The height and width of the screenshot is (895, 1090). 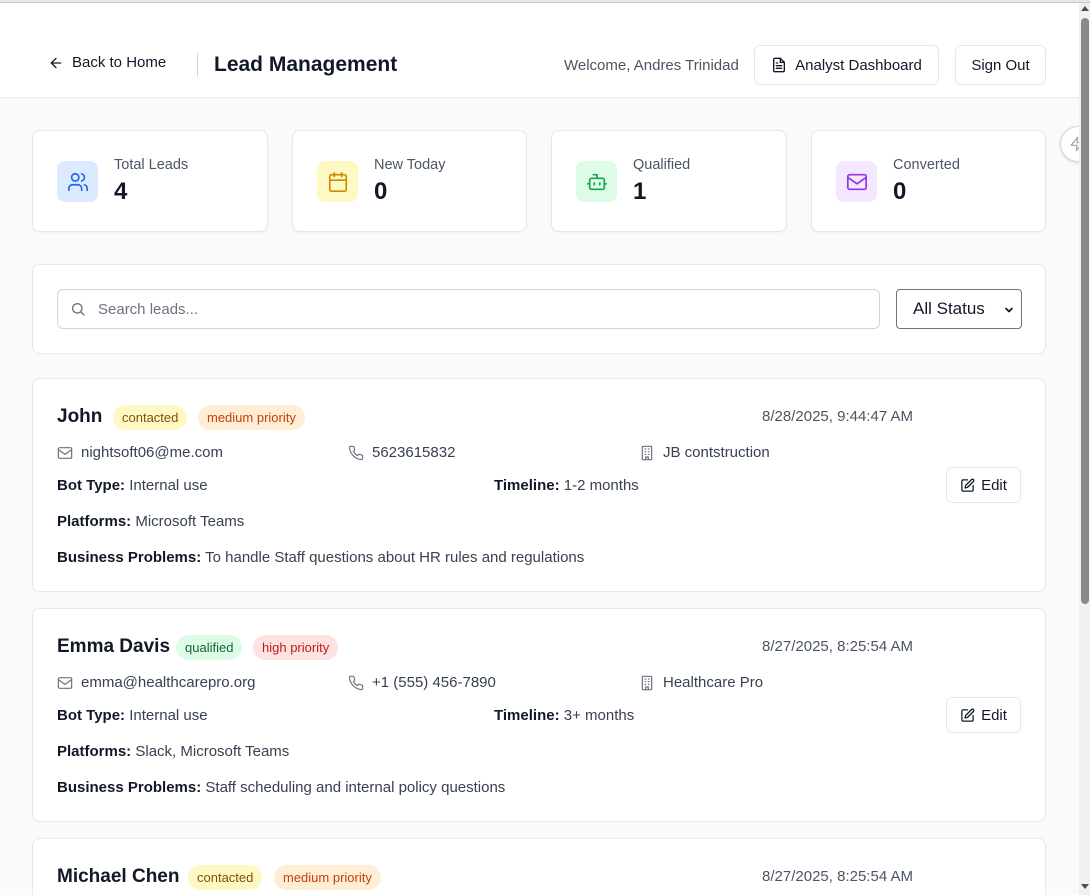 What do you see at coordinates (434, 682) in the screenshot?
I see `lead-phone-text: +1 (555) 456-7890` at bounding box center [434, 682].